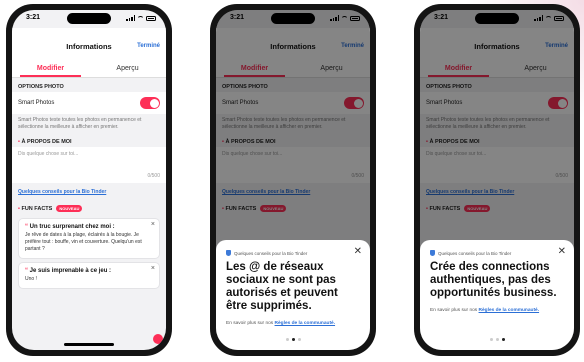 Image resolution: width=584 pixels, height=362 pixels. I want to click on tab-bar: Modifier Aperçu, so click(89, 70).